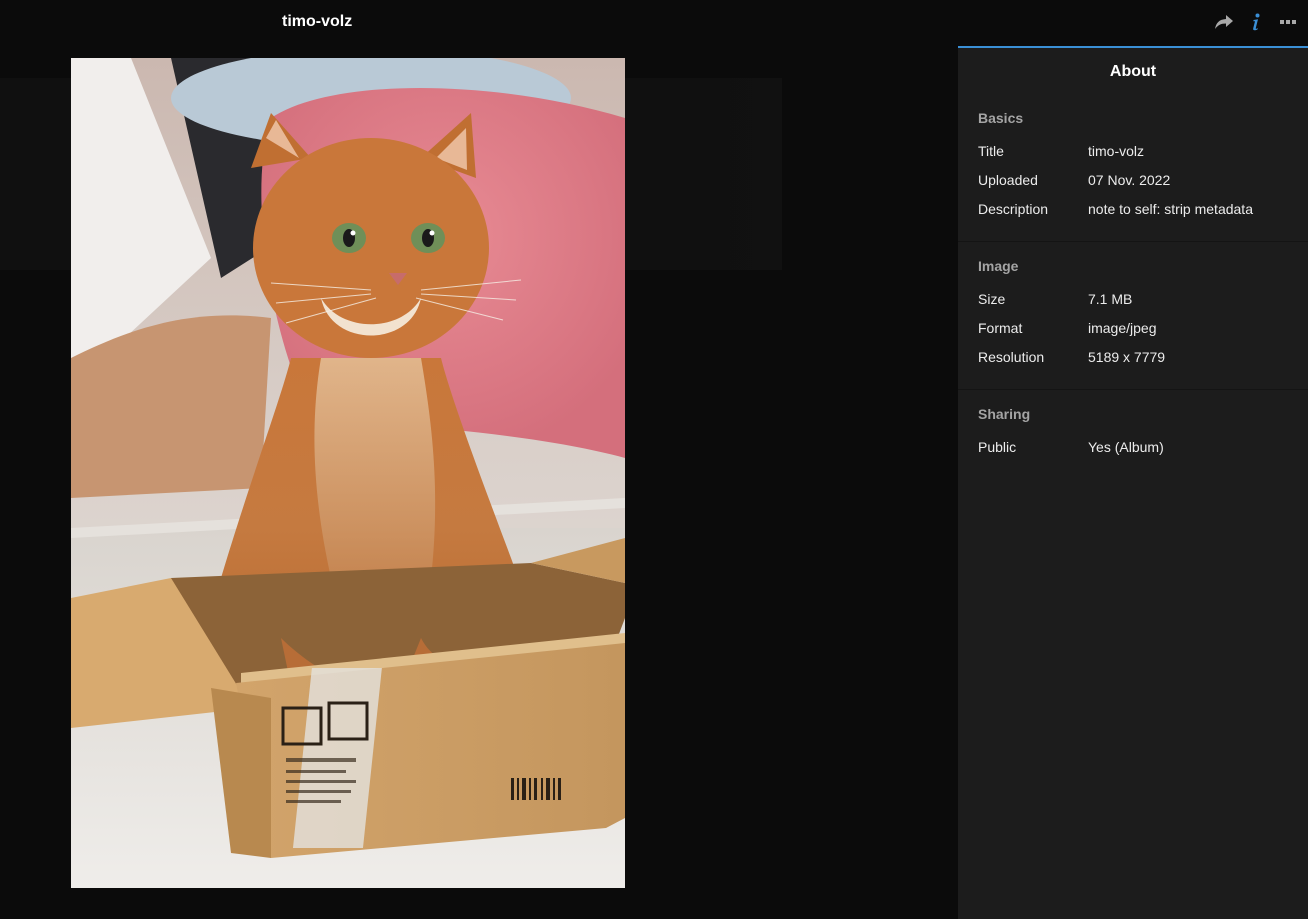 The image size is (1308, 919). I want to click on about-panel-title: About, so click(1133, 71).